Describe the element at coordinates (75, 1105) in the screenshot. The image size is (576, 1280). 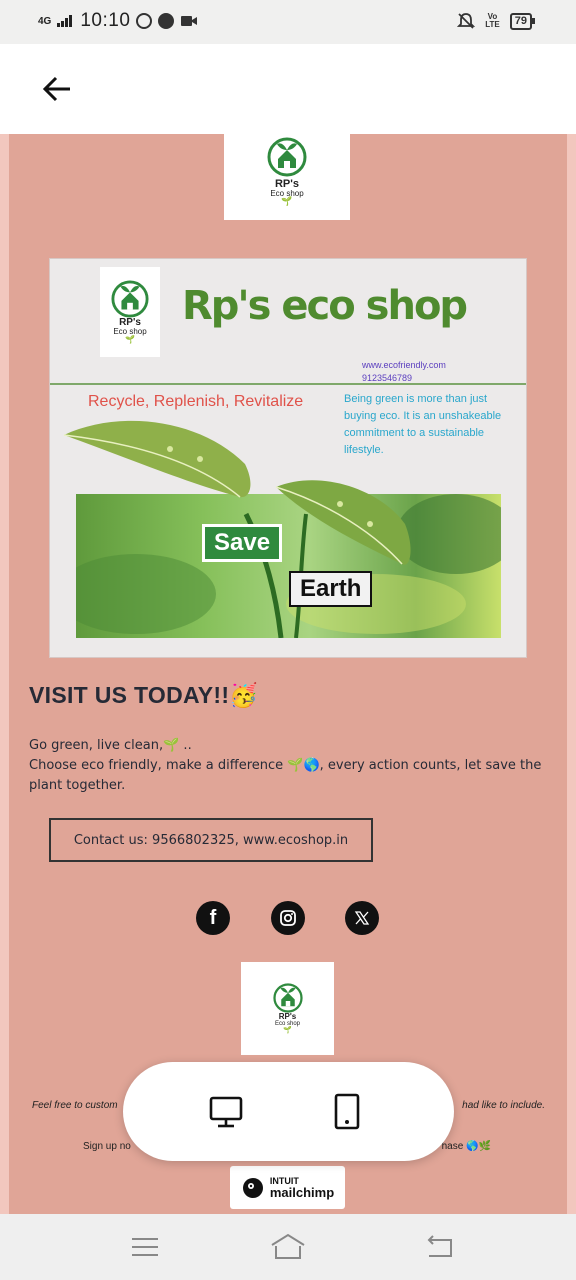
I see `footer-note-left: Feel free to custom` at that location.